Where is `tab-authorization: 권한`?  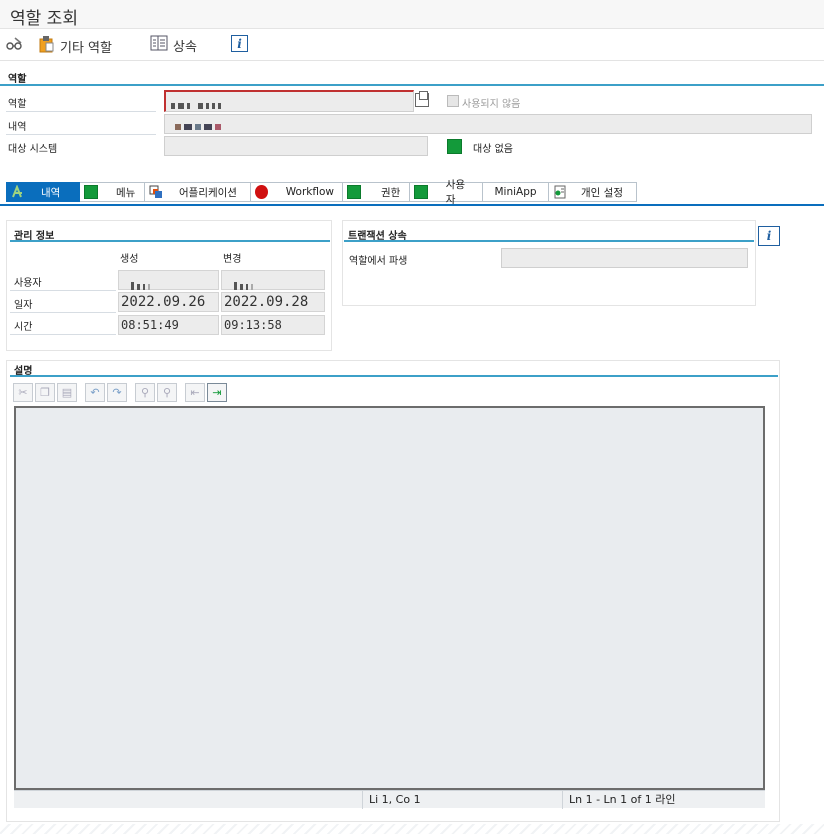
tab-authorization: 권한 is located at coordinates (376, 192).